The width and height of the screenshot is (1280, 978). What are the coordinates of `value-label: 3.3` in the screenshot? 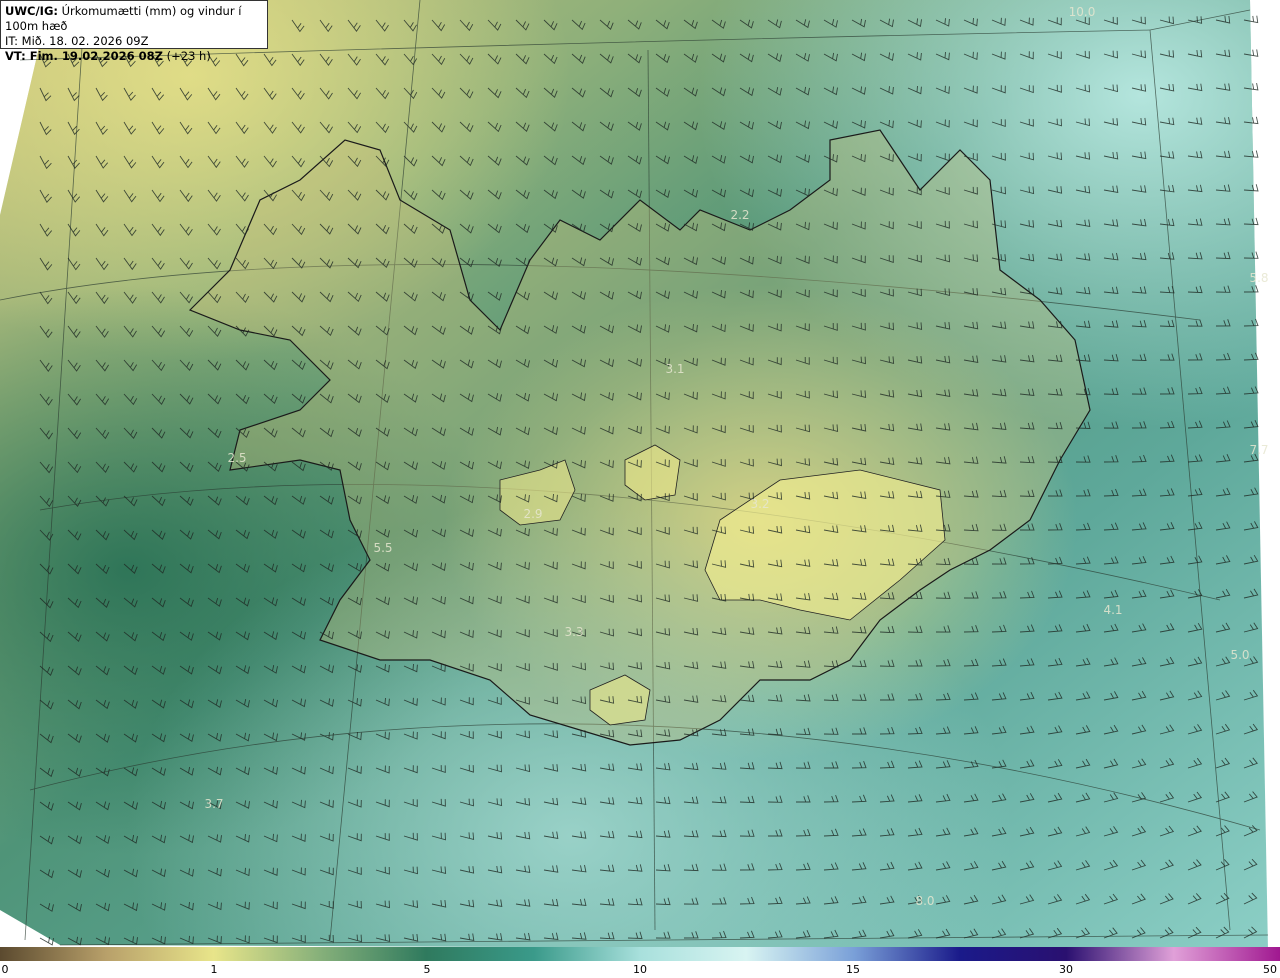 It's located at (573, 632).